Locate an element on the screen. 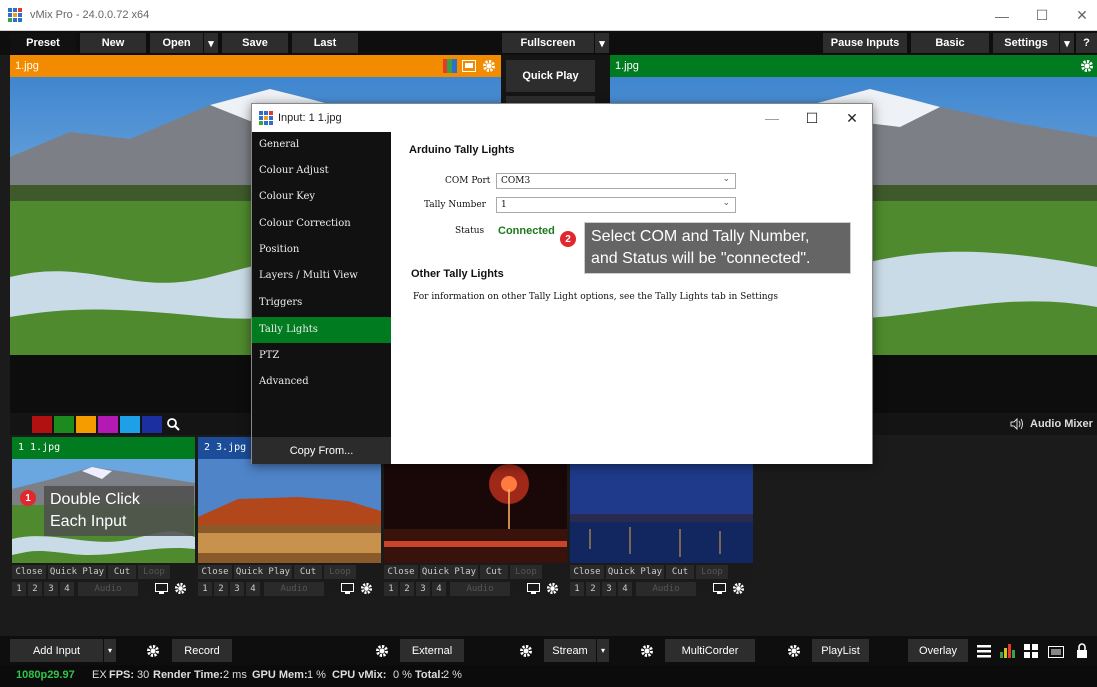  sidebar-item-colour-adjust: Colour Adjust is located at coordinates (321, 171).